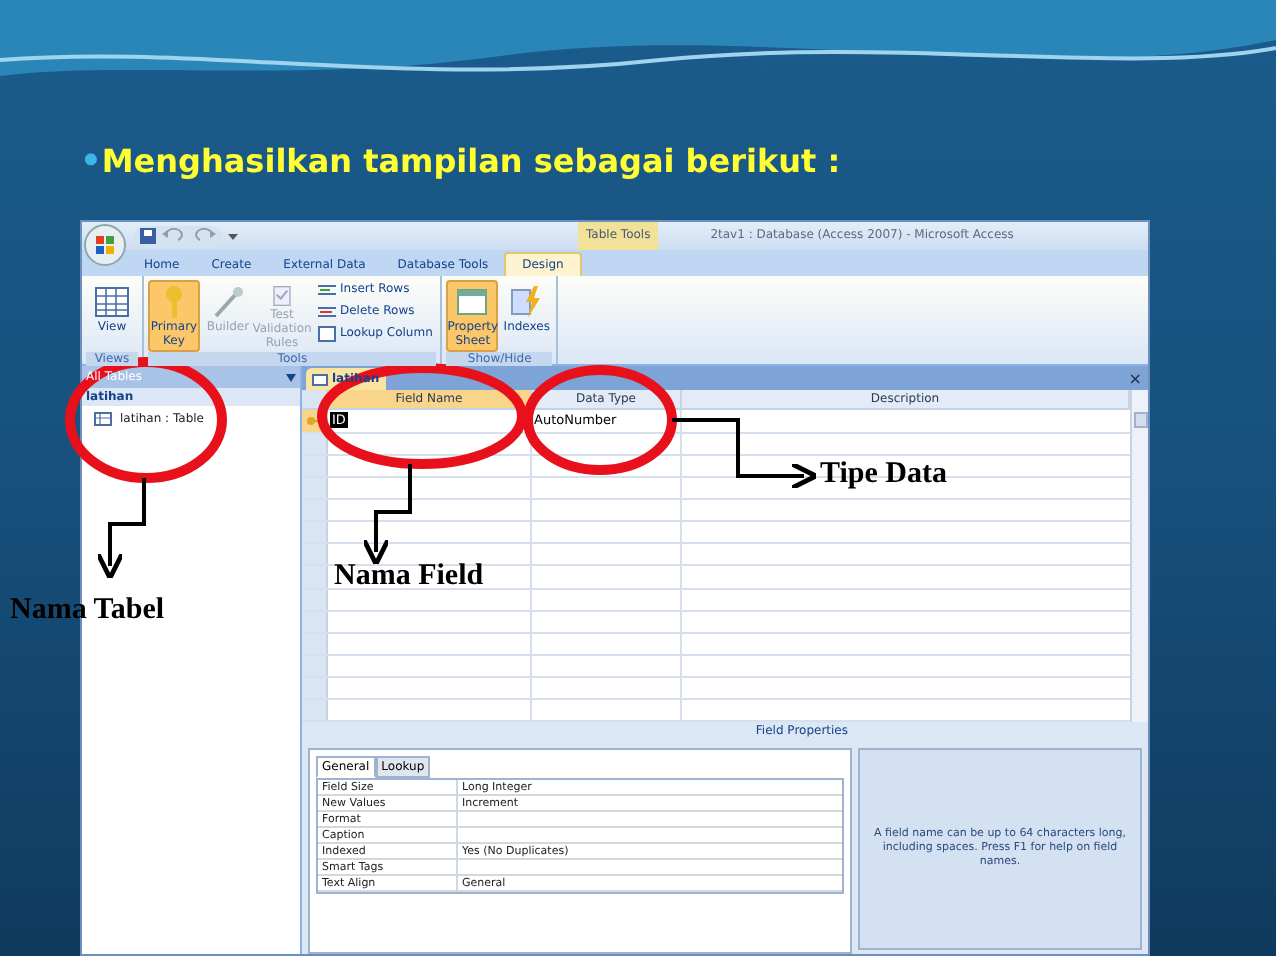 Image resolution: width=1276 pixels, height=956 pixels. What do you see at coordinates (112, 302) in the screenshot?
I see `datasheet-icon` at bounding box center [112, 302].